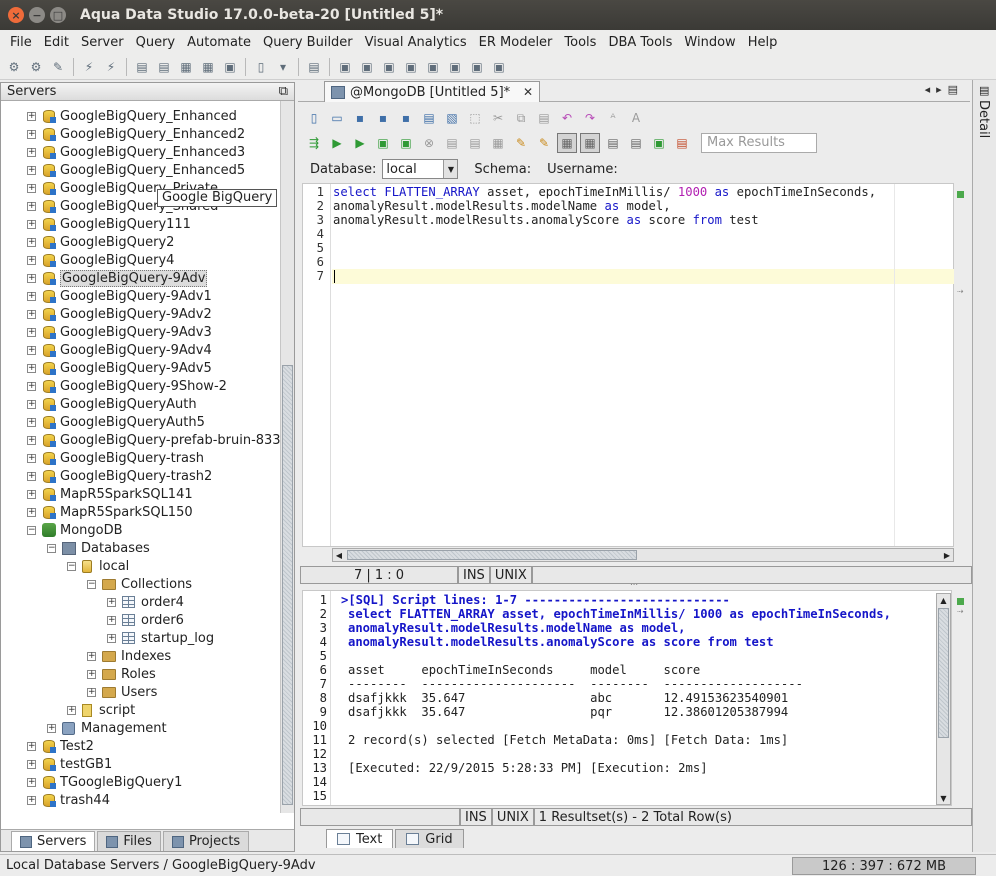 The height and width of the screenshot is (876, 996). Describe the element at coordinates (308, 42) in the screenshot. I see `menu-query-builder: Query Builder` at that location.